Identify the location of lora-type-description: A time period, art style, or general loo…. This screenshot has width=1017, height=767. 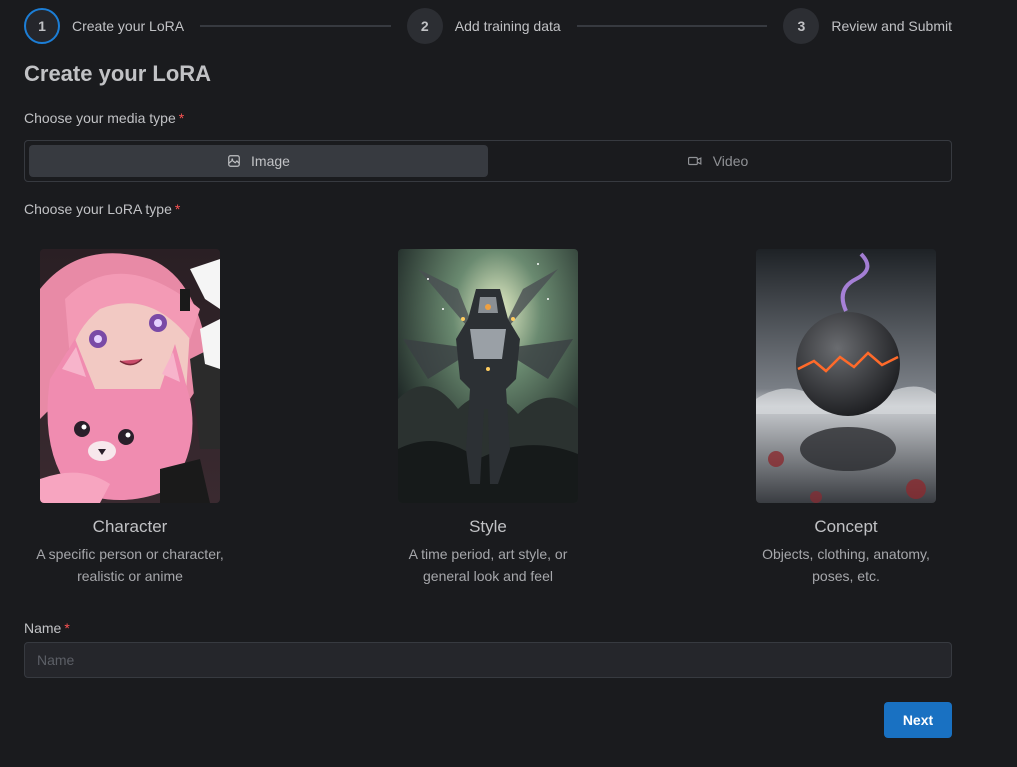
(488, 565).